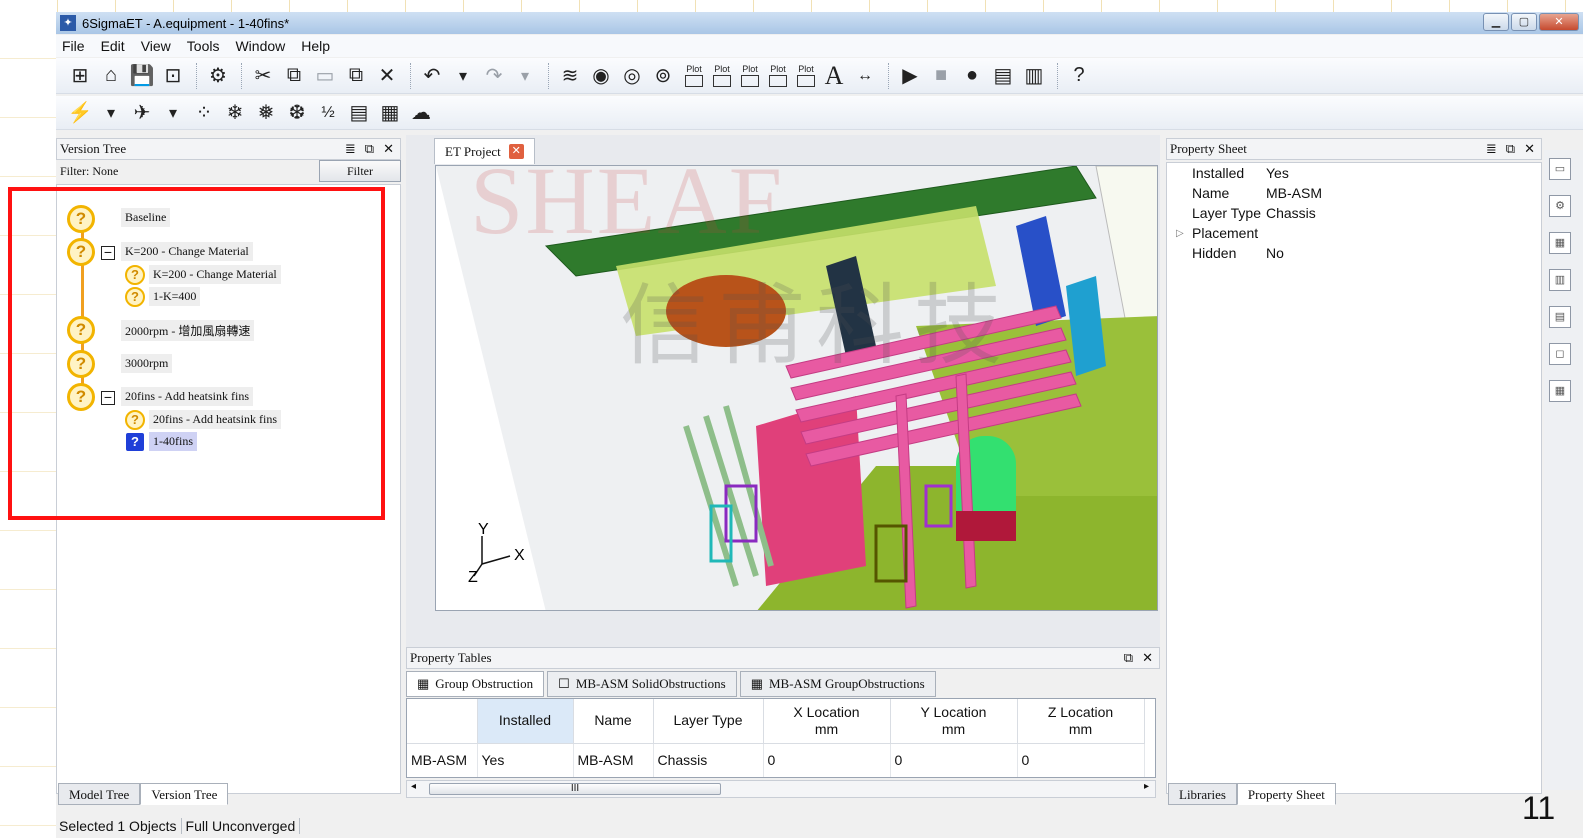 The width and height of the screenshot is (1583, 838). What do you see at coordinates (1291, 213) in the screenshot?
I see `property-value: Chassis` at bounding box center [1291, 213].